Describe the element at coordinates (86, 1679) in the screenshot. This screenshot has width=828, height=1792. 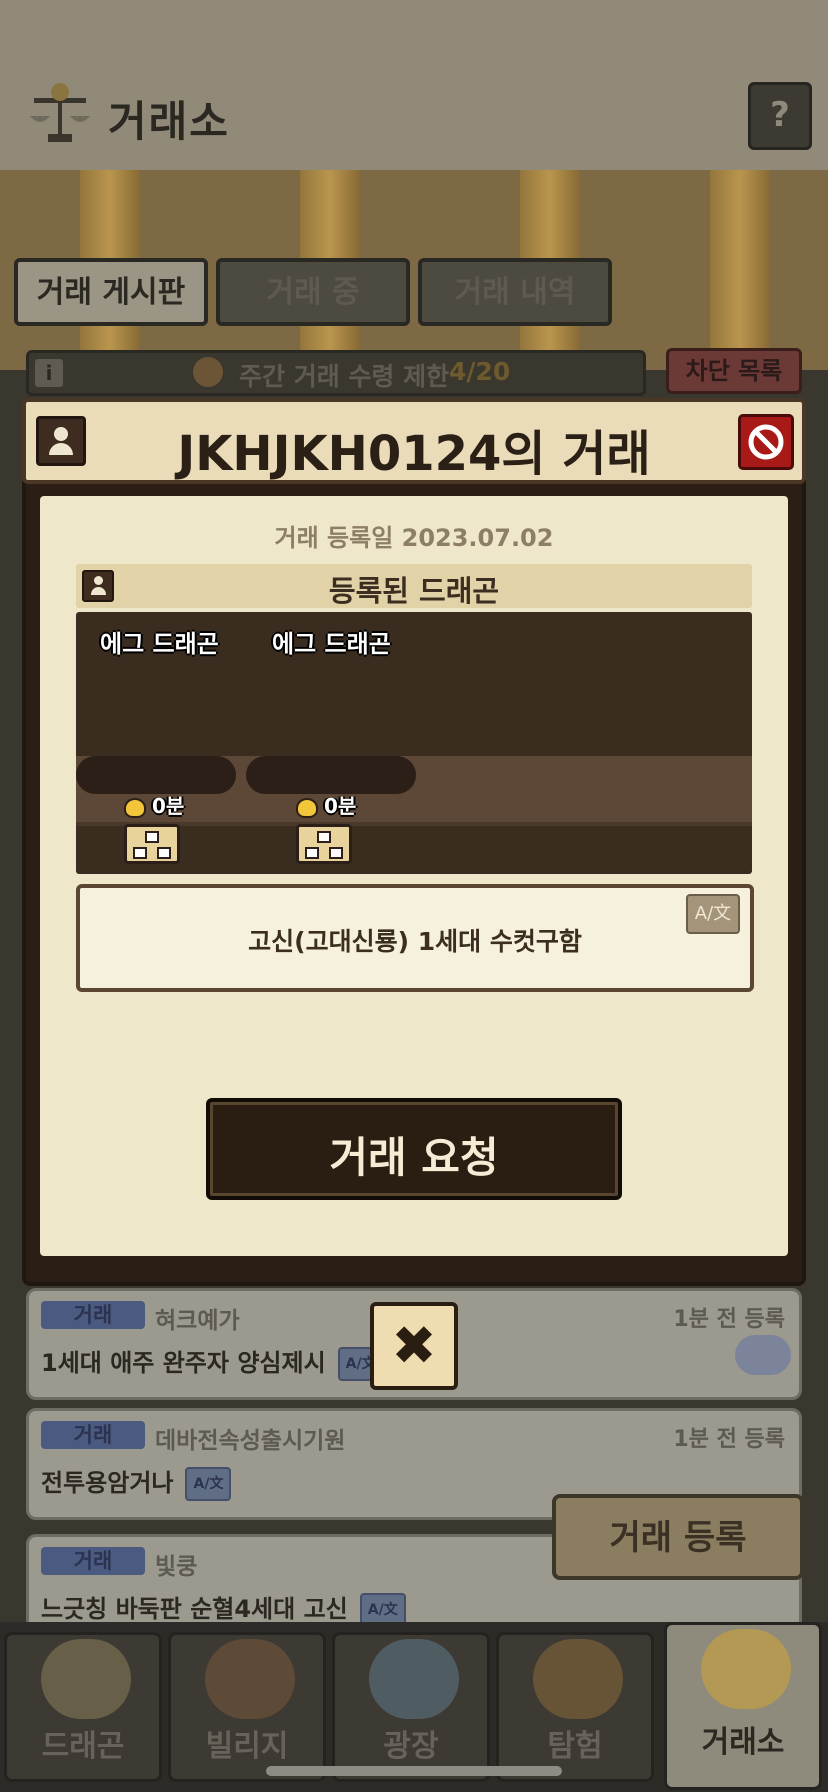
I see `dragon-icon` at that location.